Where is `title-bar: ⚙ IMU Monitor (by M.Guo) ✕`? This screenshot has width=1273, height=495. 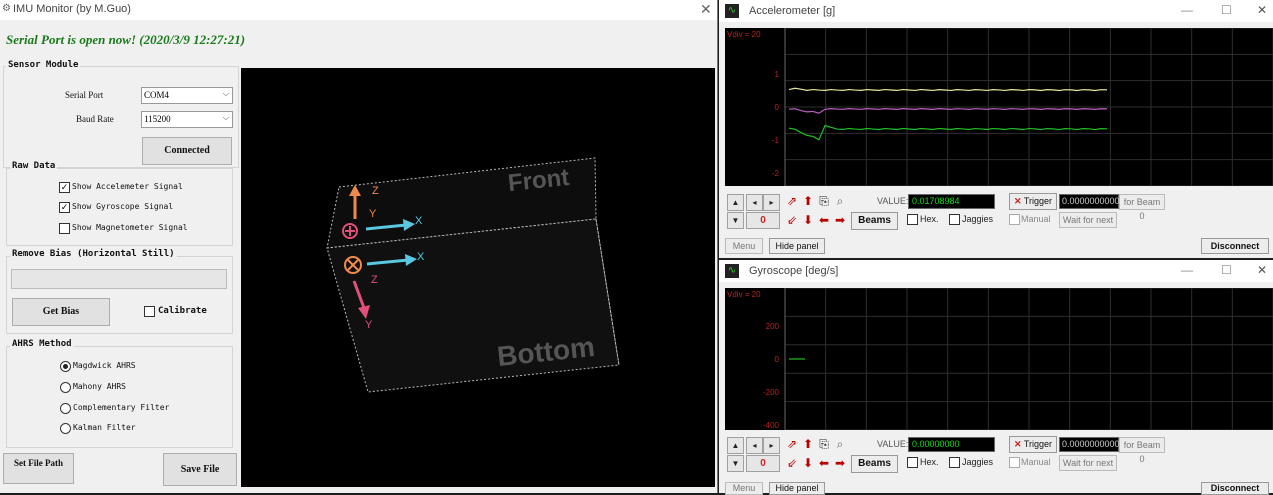
title-bar: ⚙ IMU Monitor (by M.Guo) ✕ is located at coordinates (358, 10).